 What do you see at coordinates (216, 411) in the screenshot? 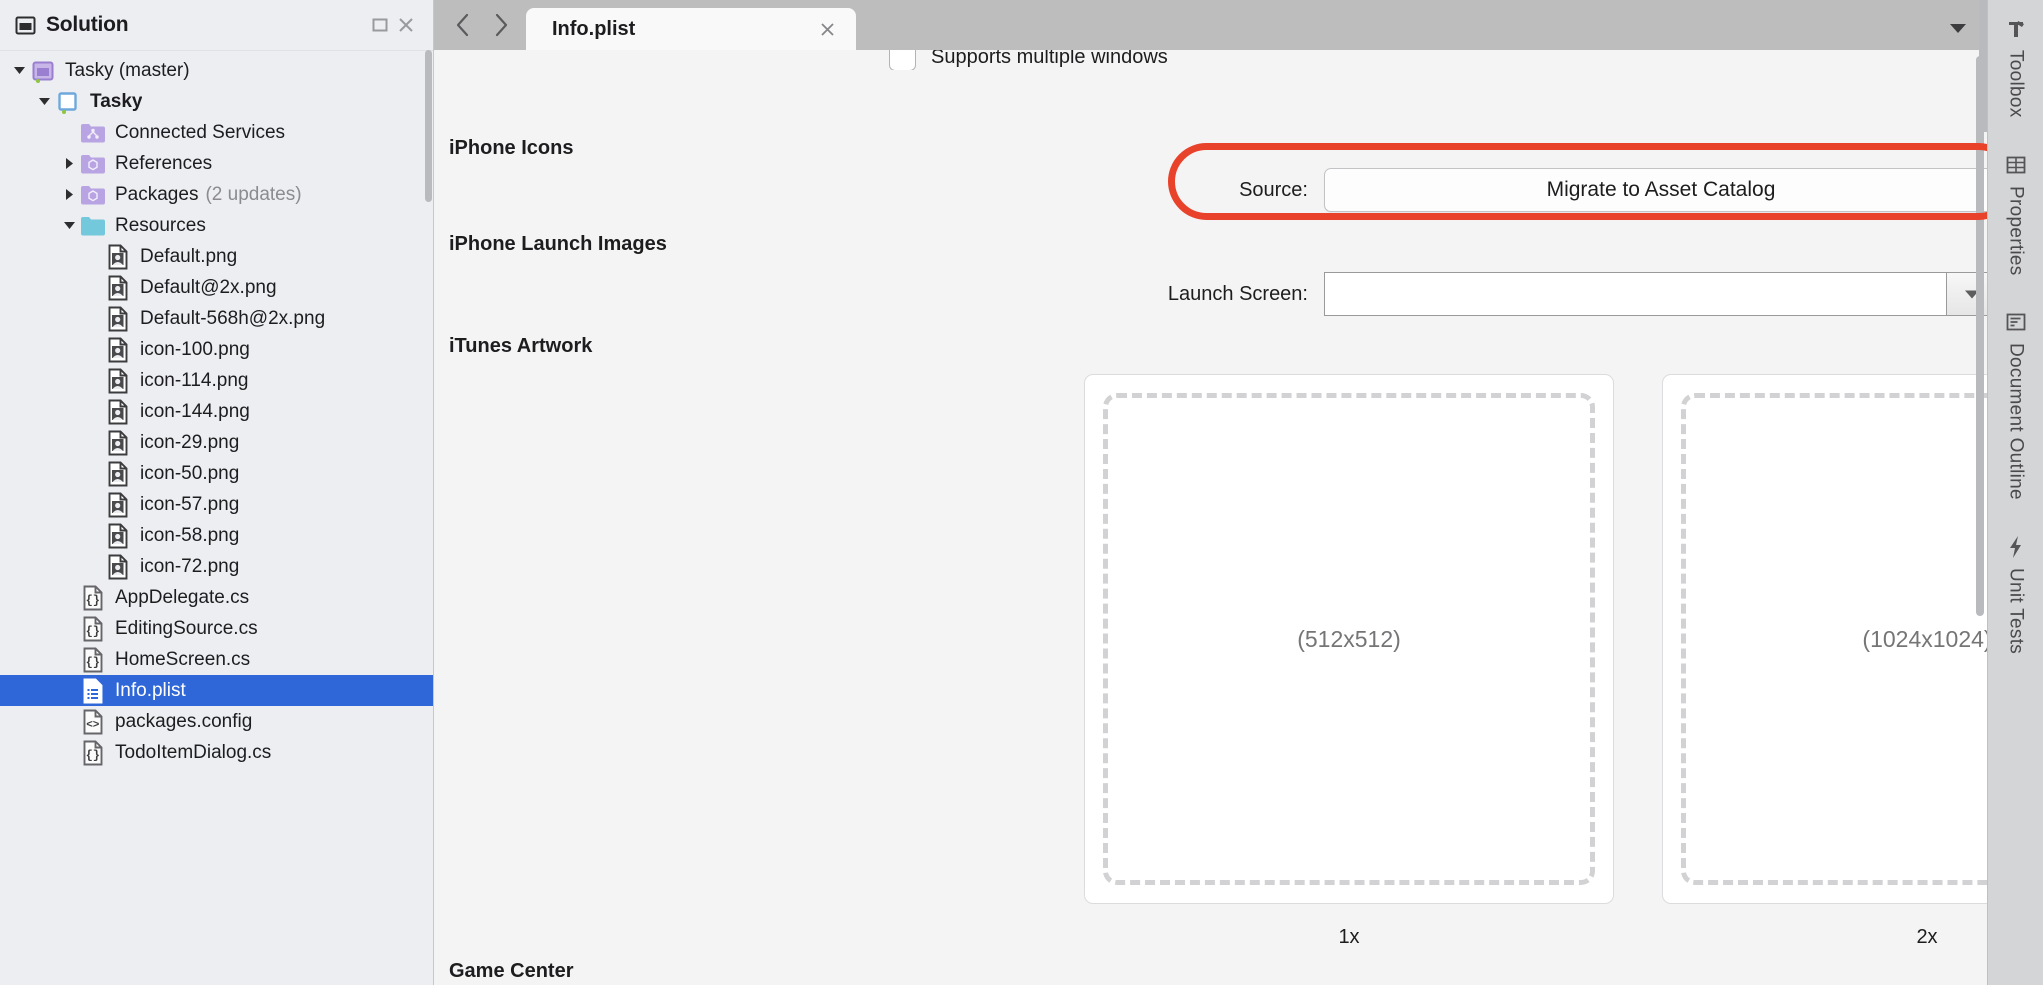
I see `tree-item: icon-144.png` at bounding box center [216, 411].